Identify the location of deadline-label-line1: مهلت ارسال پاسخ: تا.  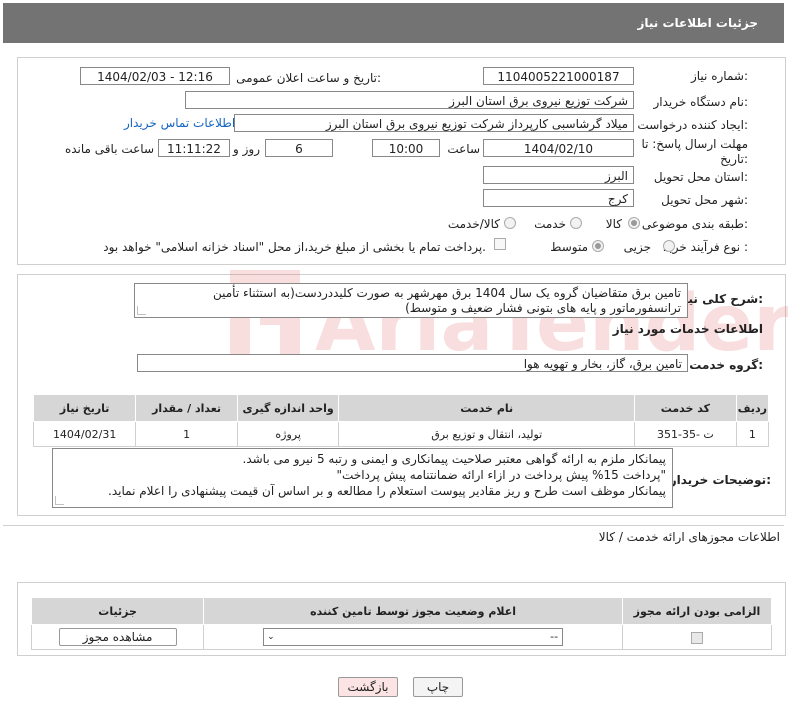
(694, 144).